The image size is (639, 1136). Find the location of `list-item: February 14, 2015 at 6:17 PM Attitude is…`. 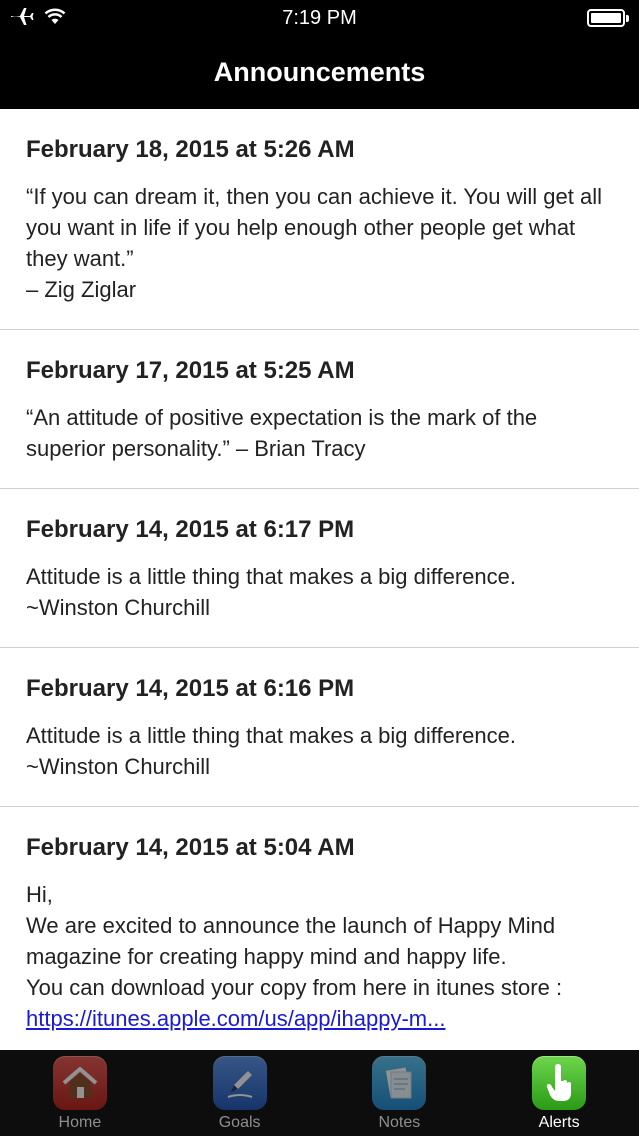

list-item: February 14, 2015 at 6:17 PM Attitude is… is located at coordinates (319, 568).